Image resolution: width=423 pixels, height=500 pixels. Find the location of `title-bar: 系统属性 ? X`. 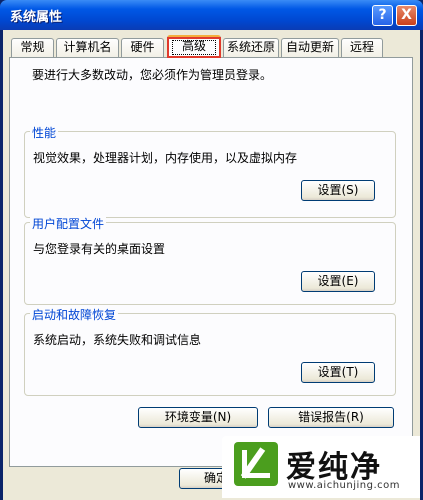

title-bar: 系统属性 ? X is located at coordinates (211, 15).